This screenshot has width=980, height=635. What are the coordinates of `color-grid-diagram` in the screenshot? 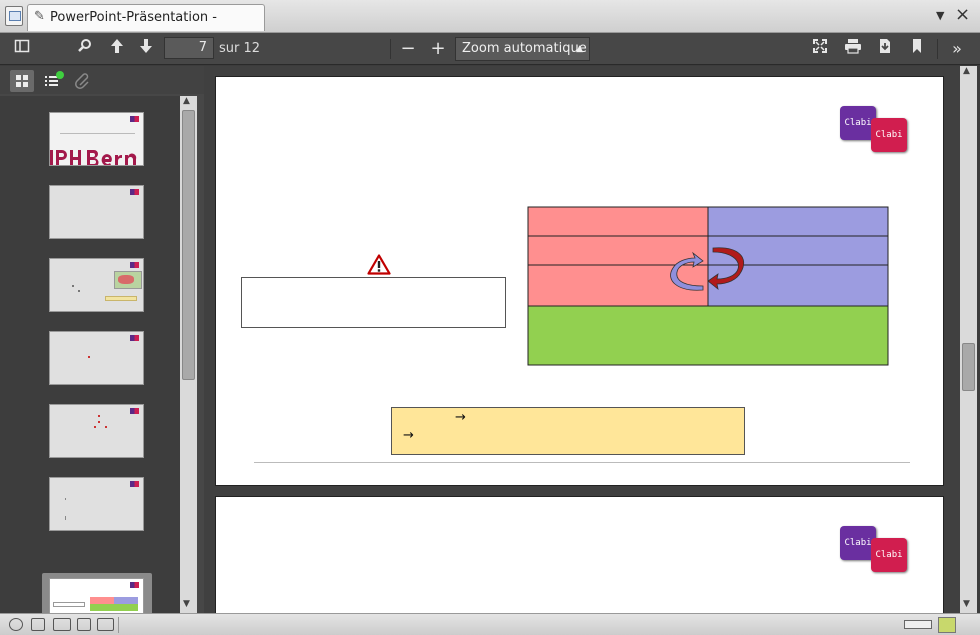 It's located at (708, 286).